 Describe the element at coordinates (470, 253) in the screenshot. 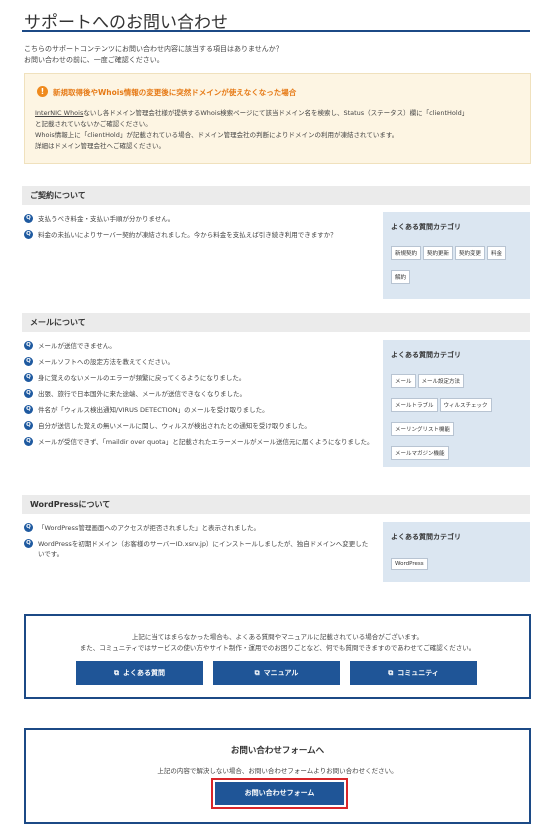

I see `category-tag: 契約変更` at that location.